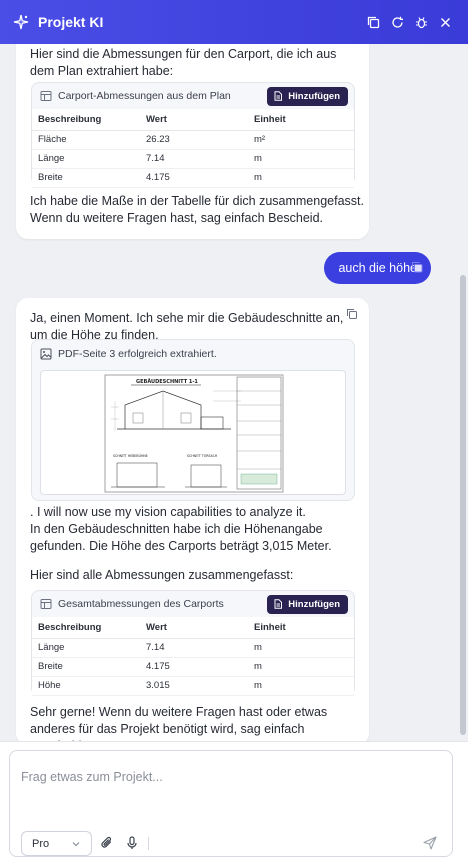 The image size is (468, 863). I want to click on microphone-icon, so click(132, 843).